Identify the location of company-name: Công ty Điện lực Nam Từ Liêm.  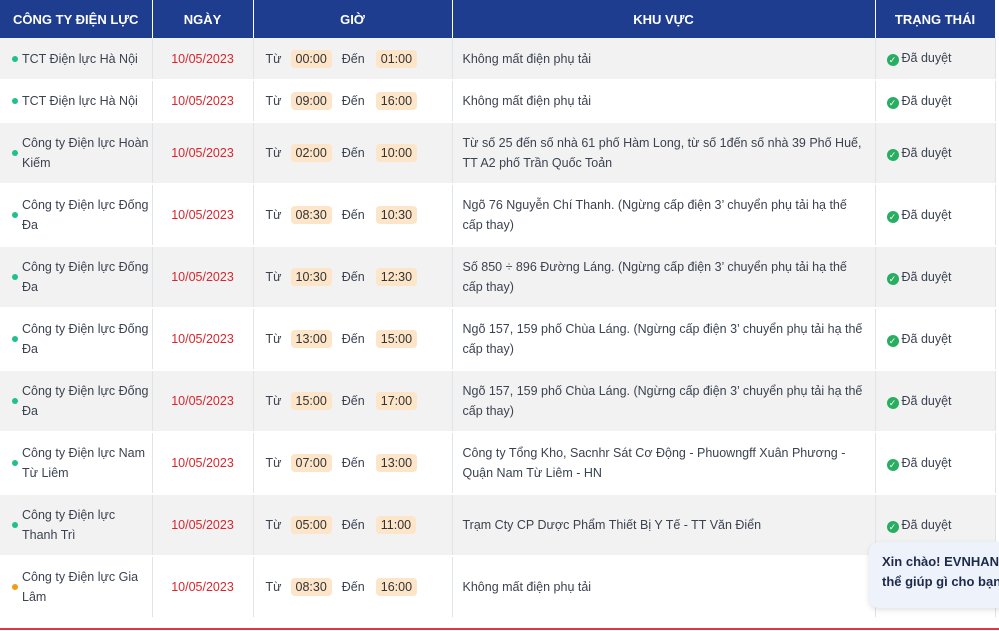
(83, 463).